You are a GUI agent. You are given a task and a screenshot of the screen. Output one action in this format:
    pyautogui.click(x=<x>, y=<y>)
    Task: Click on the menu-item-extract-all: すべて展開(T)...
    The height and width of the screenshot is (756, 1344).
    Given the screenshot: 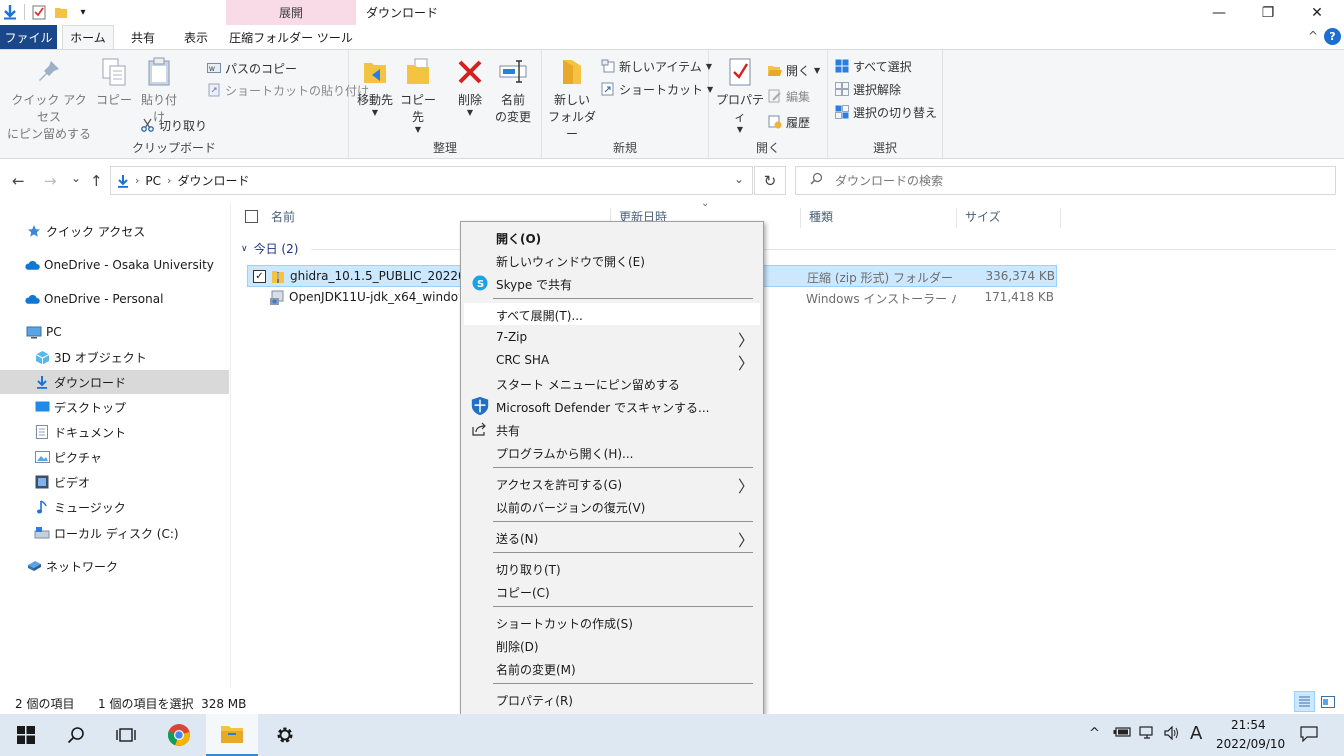 What is the action you would take?
    pyautogui.click(x=612, y=314)
    